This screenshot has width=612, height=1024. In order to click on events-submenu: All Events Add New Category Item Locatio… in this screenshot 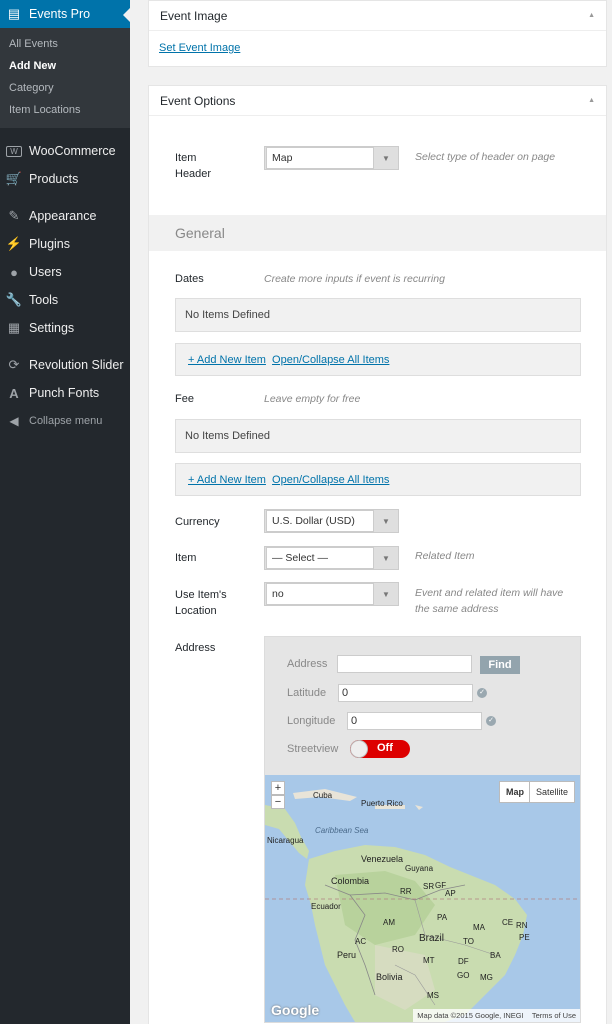, I will do `click(65, 78)`.